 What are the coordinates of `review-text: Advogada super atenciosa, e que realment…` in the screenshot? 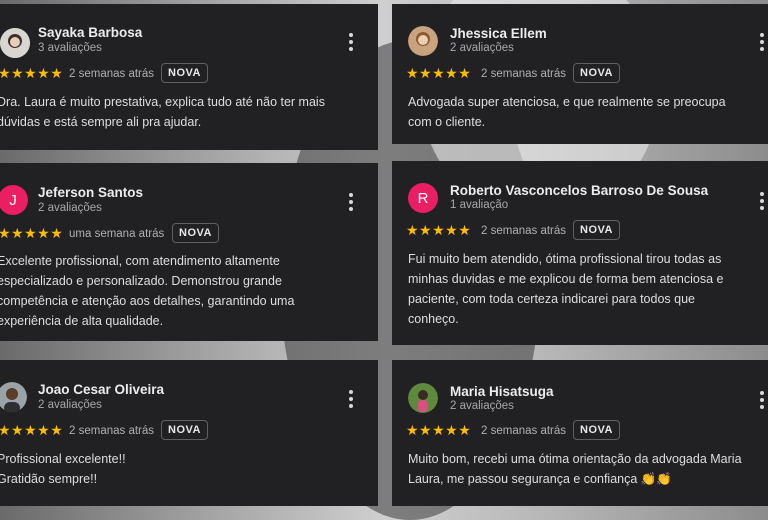 It's located at (567, 112).